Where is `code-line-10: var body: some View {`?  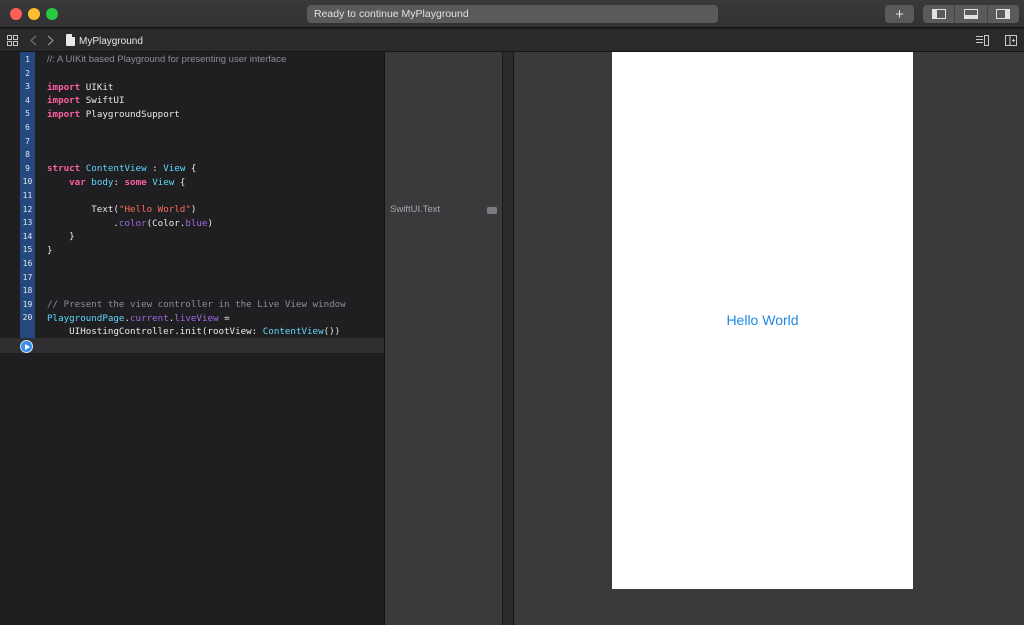 code-line-10: var body: some View { is located at coordinates (127, 182).